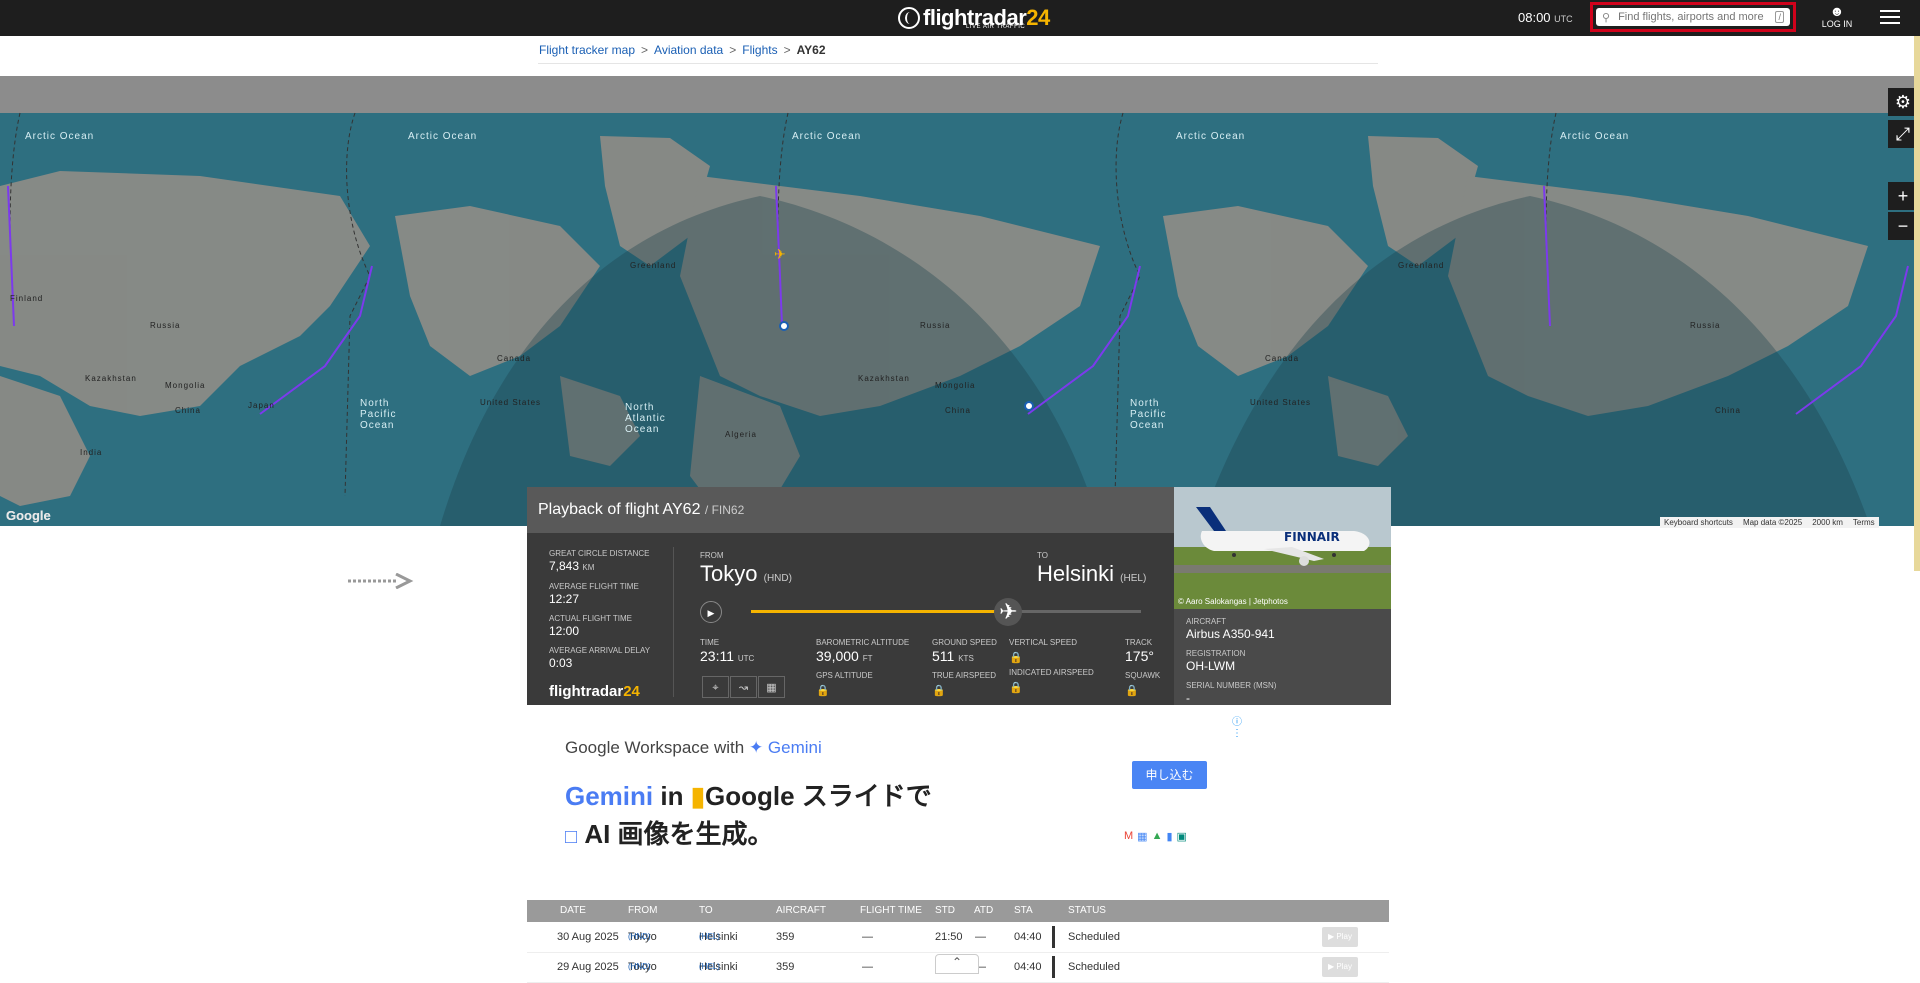  I want to click on drive-icon: ▲, so click(1157, 836).